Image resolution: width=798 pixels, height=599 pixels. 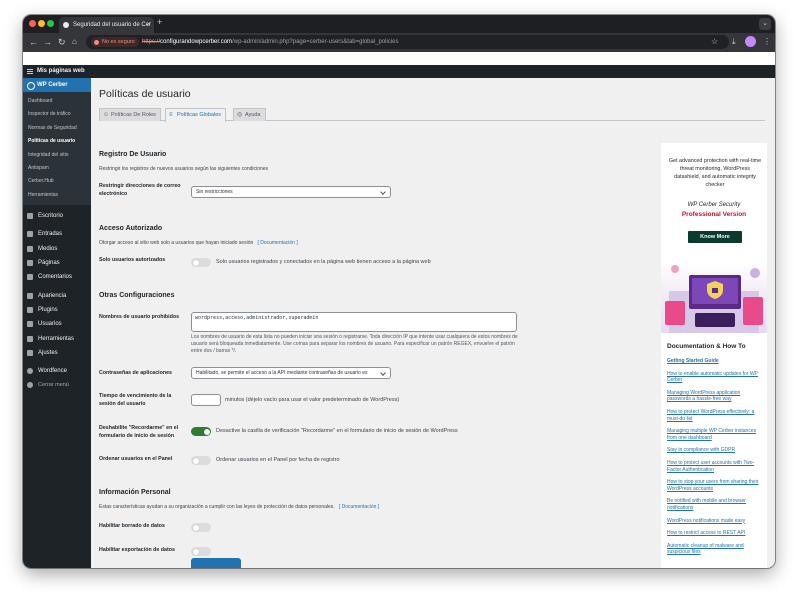 I want to click on admin-bar-site-name: Mis páginas web, so click(x=61, y=71).